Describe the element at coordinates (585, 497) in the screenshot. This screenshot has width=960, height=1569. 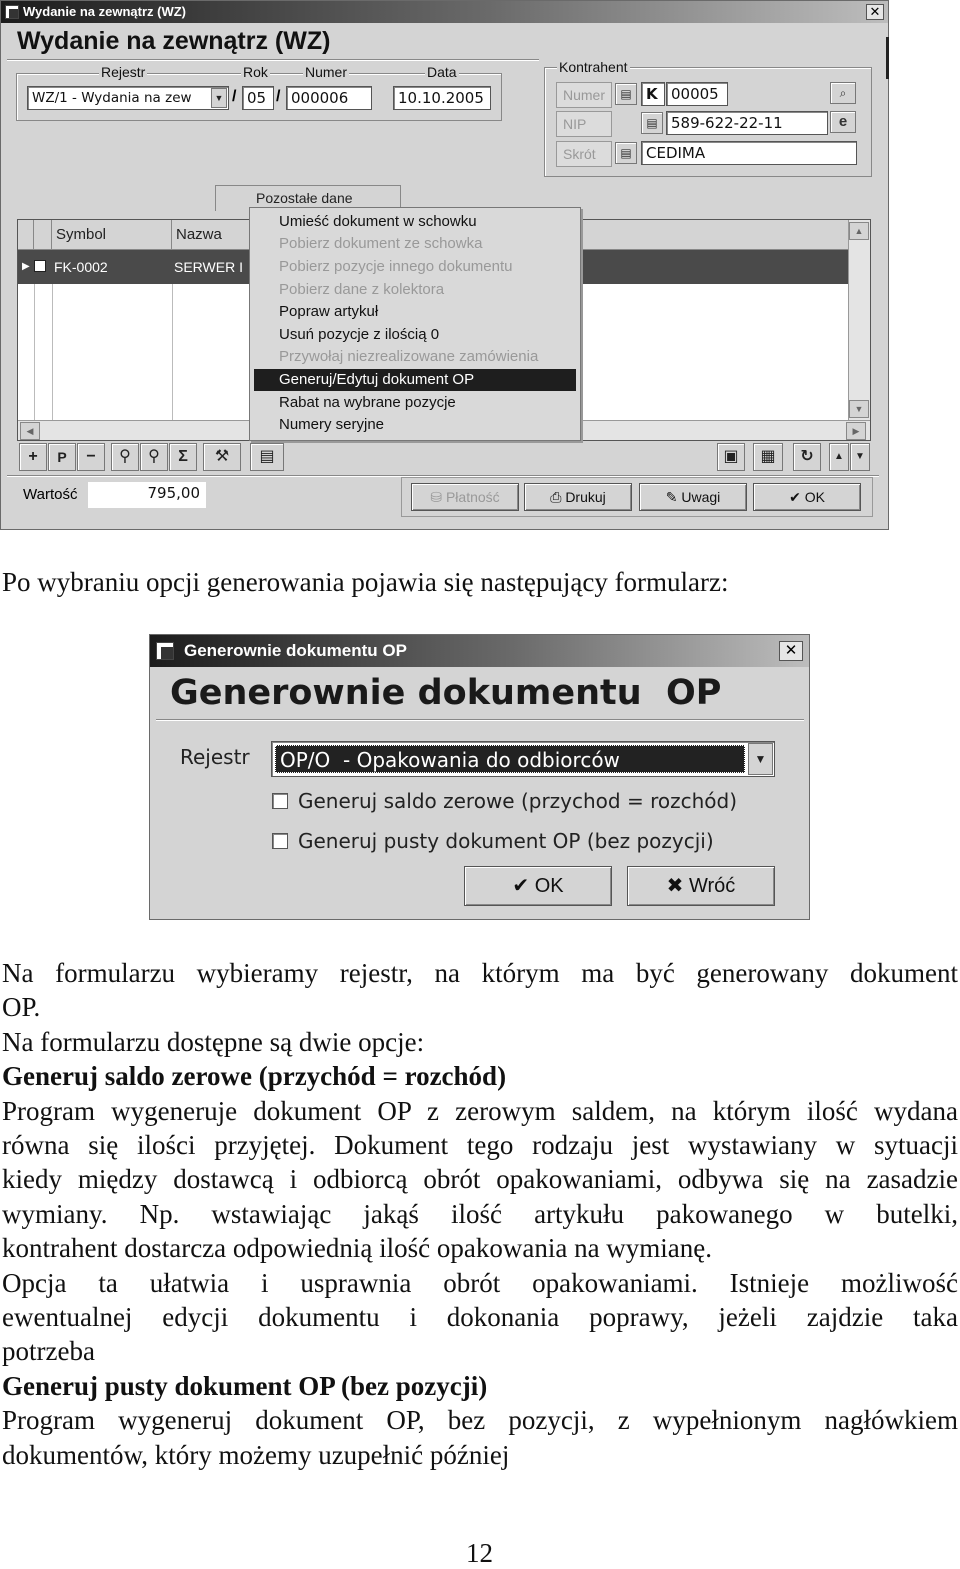
I see `drukuj-button-label: Drukuj` at that location.